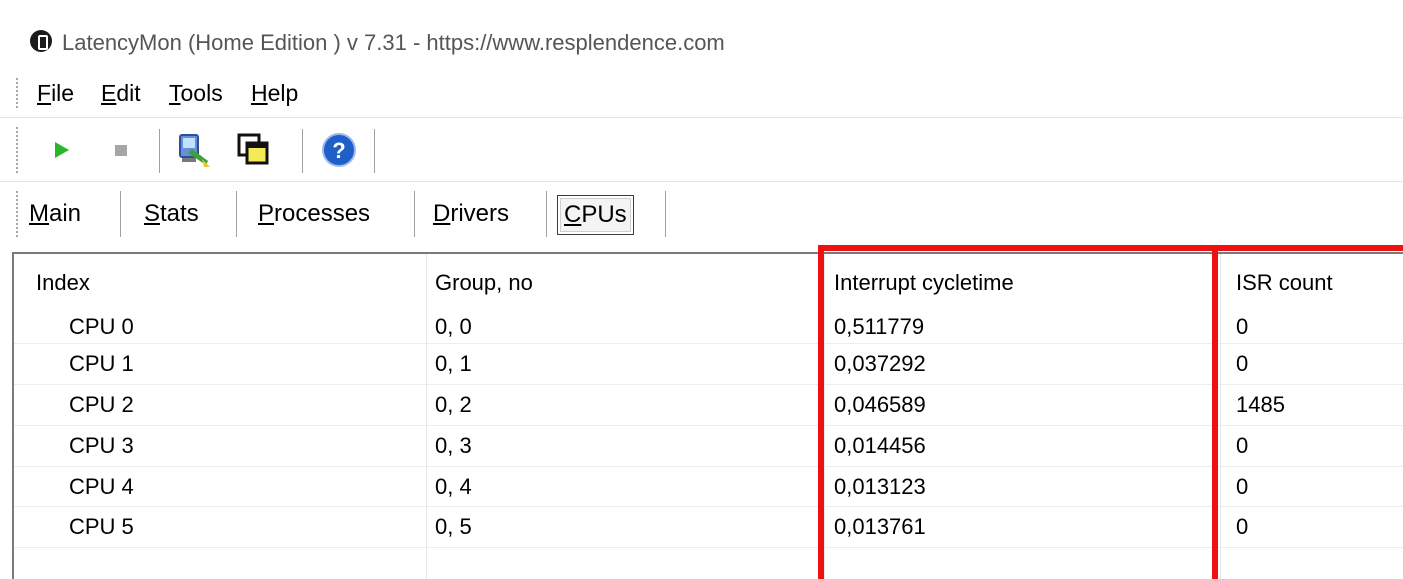 This screenshot has width=1403, height=579. I want to click on cell-group: 0, 0, so click(453, 326).